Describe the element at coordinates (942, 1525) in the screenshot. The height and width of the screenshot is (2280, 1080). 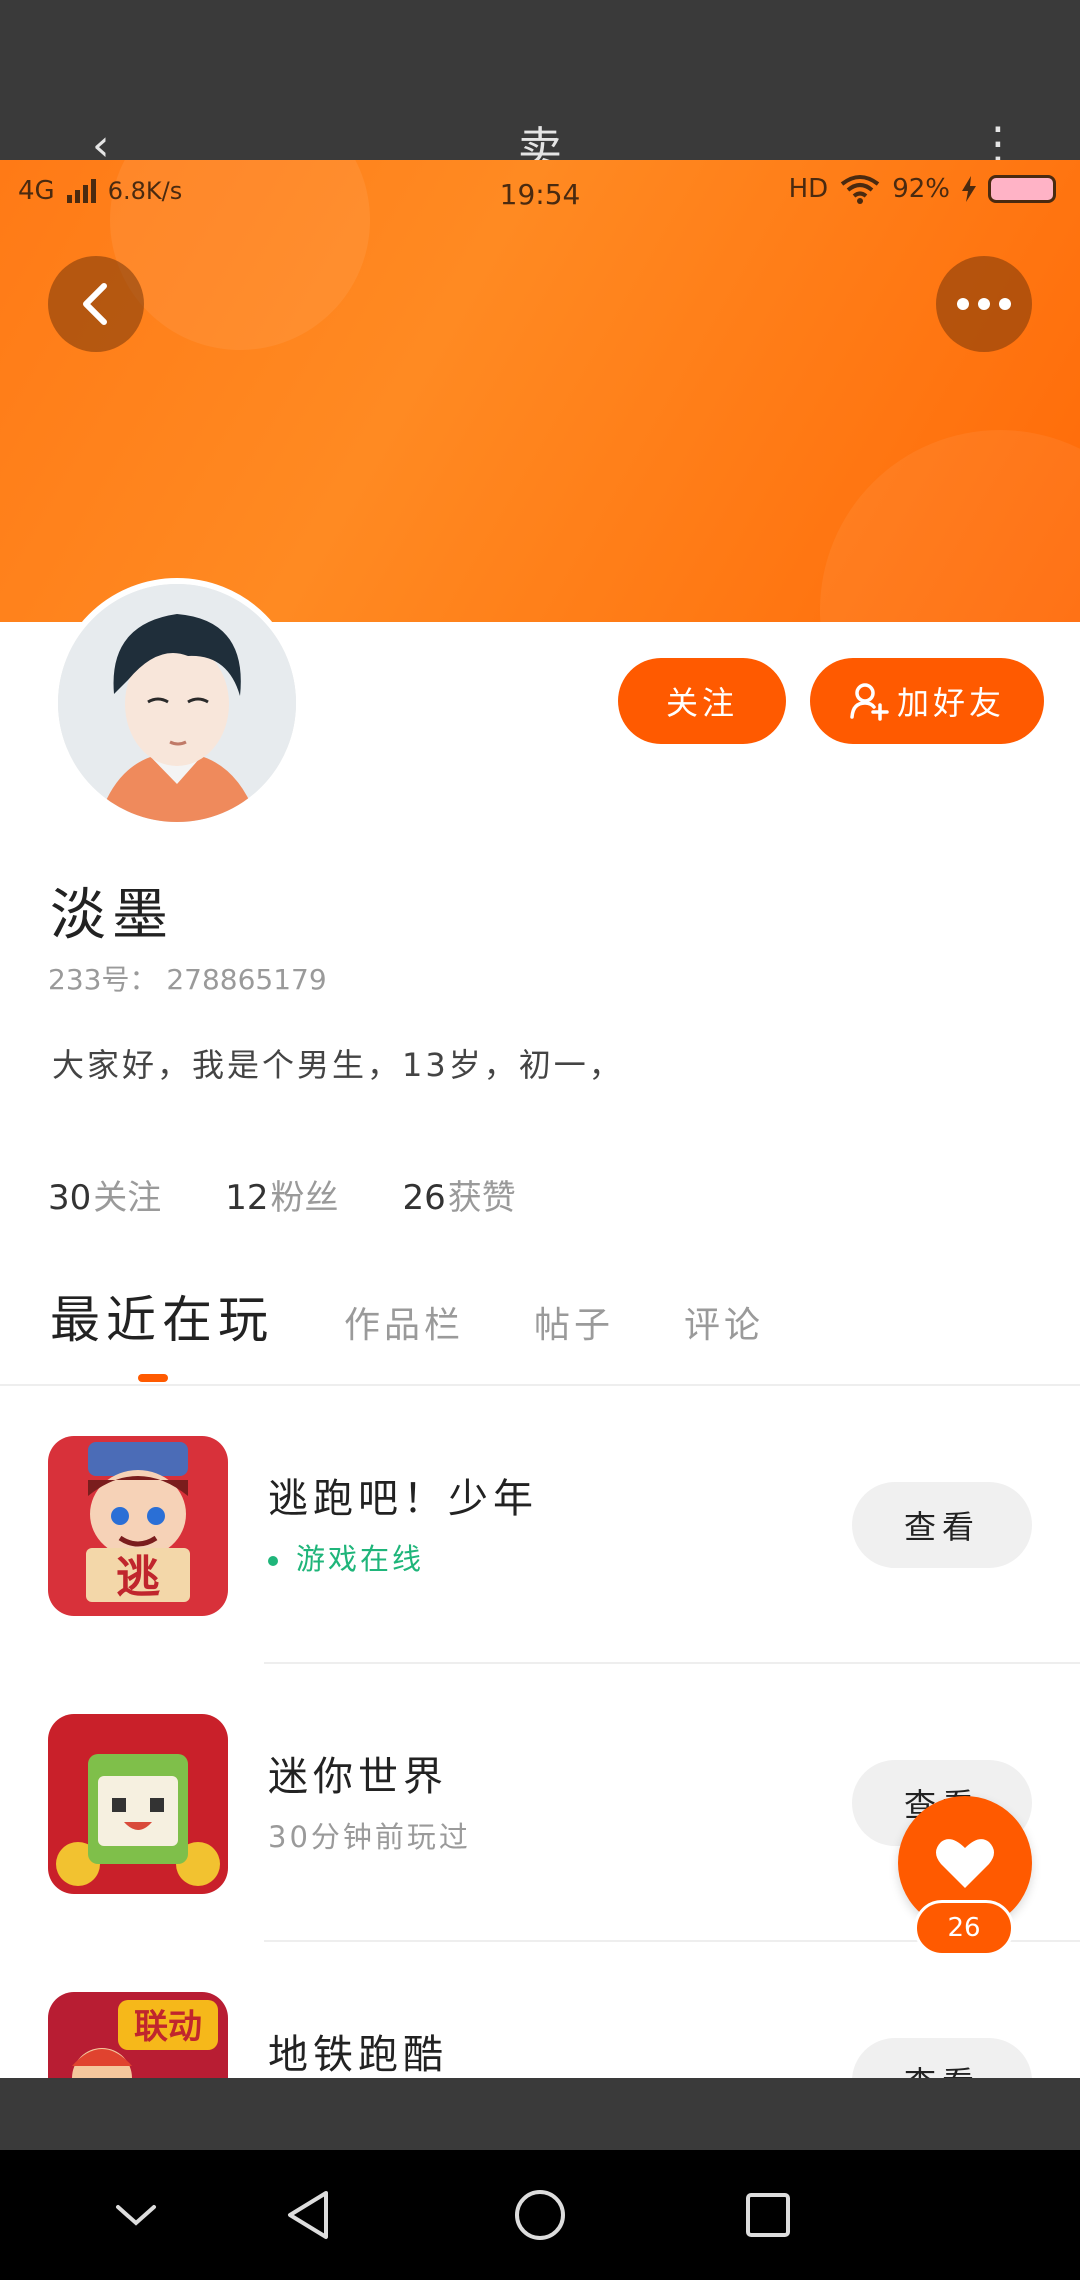
I see `view-button: 查看` at that location.